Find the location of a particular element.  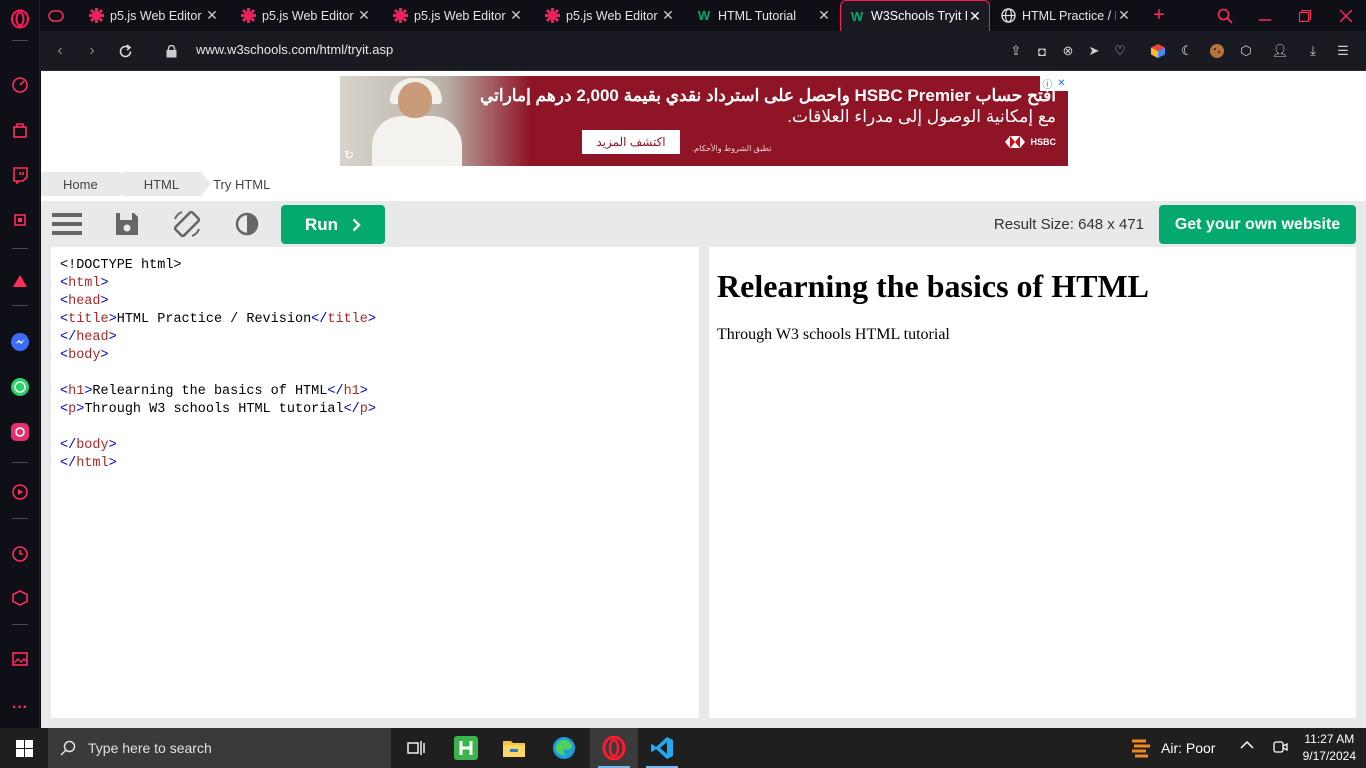

ad-close-icon: ✕ is located at coordinates (1061, 83).